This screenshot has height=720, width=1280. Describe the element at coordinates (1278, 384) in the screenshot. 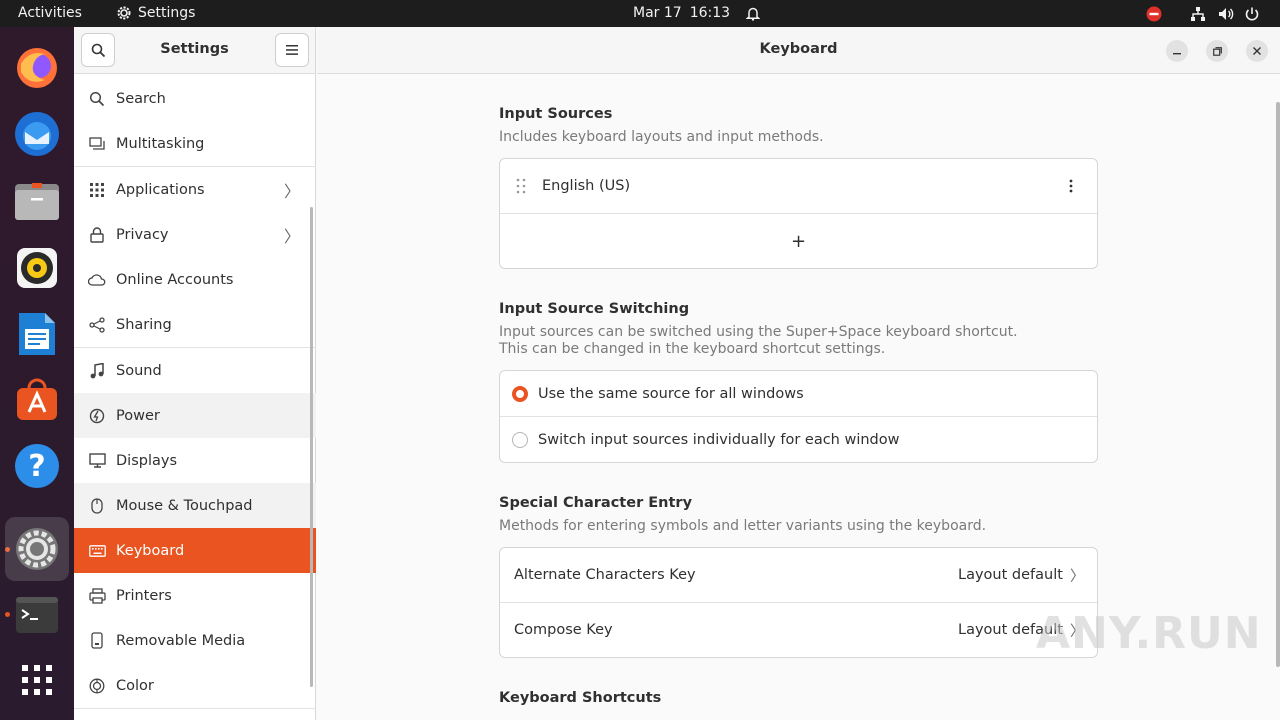

I see `panel-scrollbar` at that location.